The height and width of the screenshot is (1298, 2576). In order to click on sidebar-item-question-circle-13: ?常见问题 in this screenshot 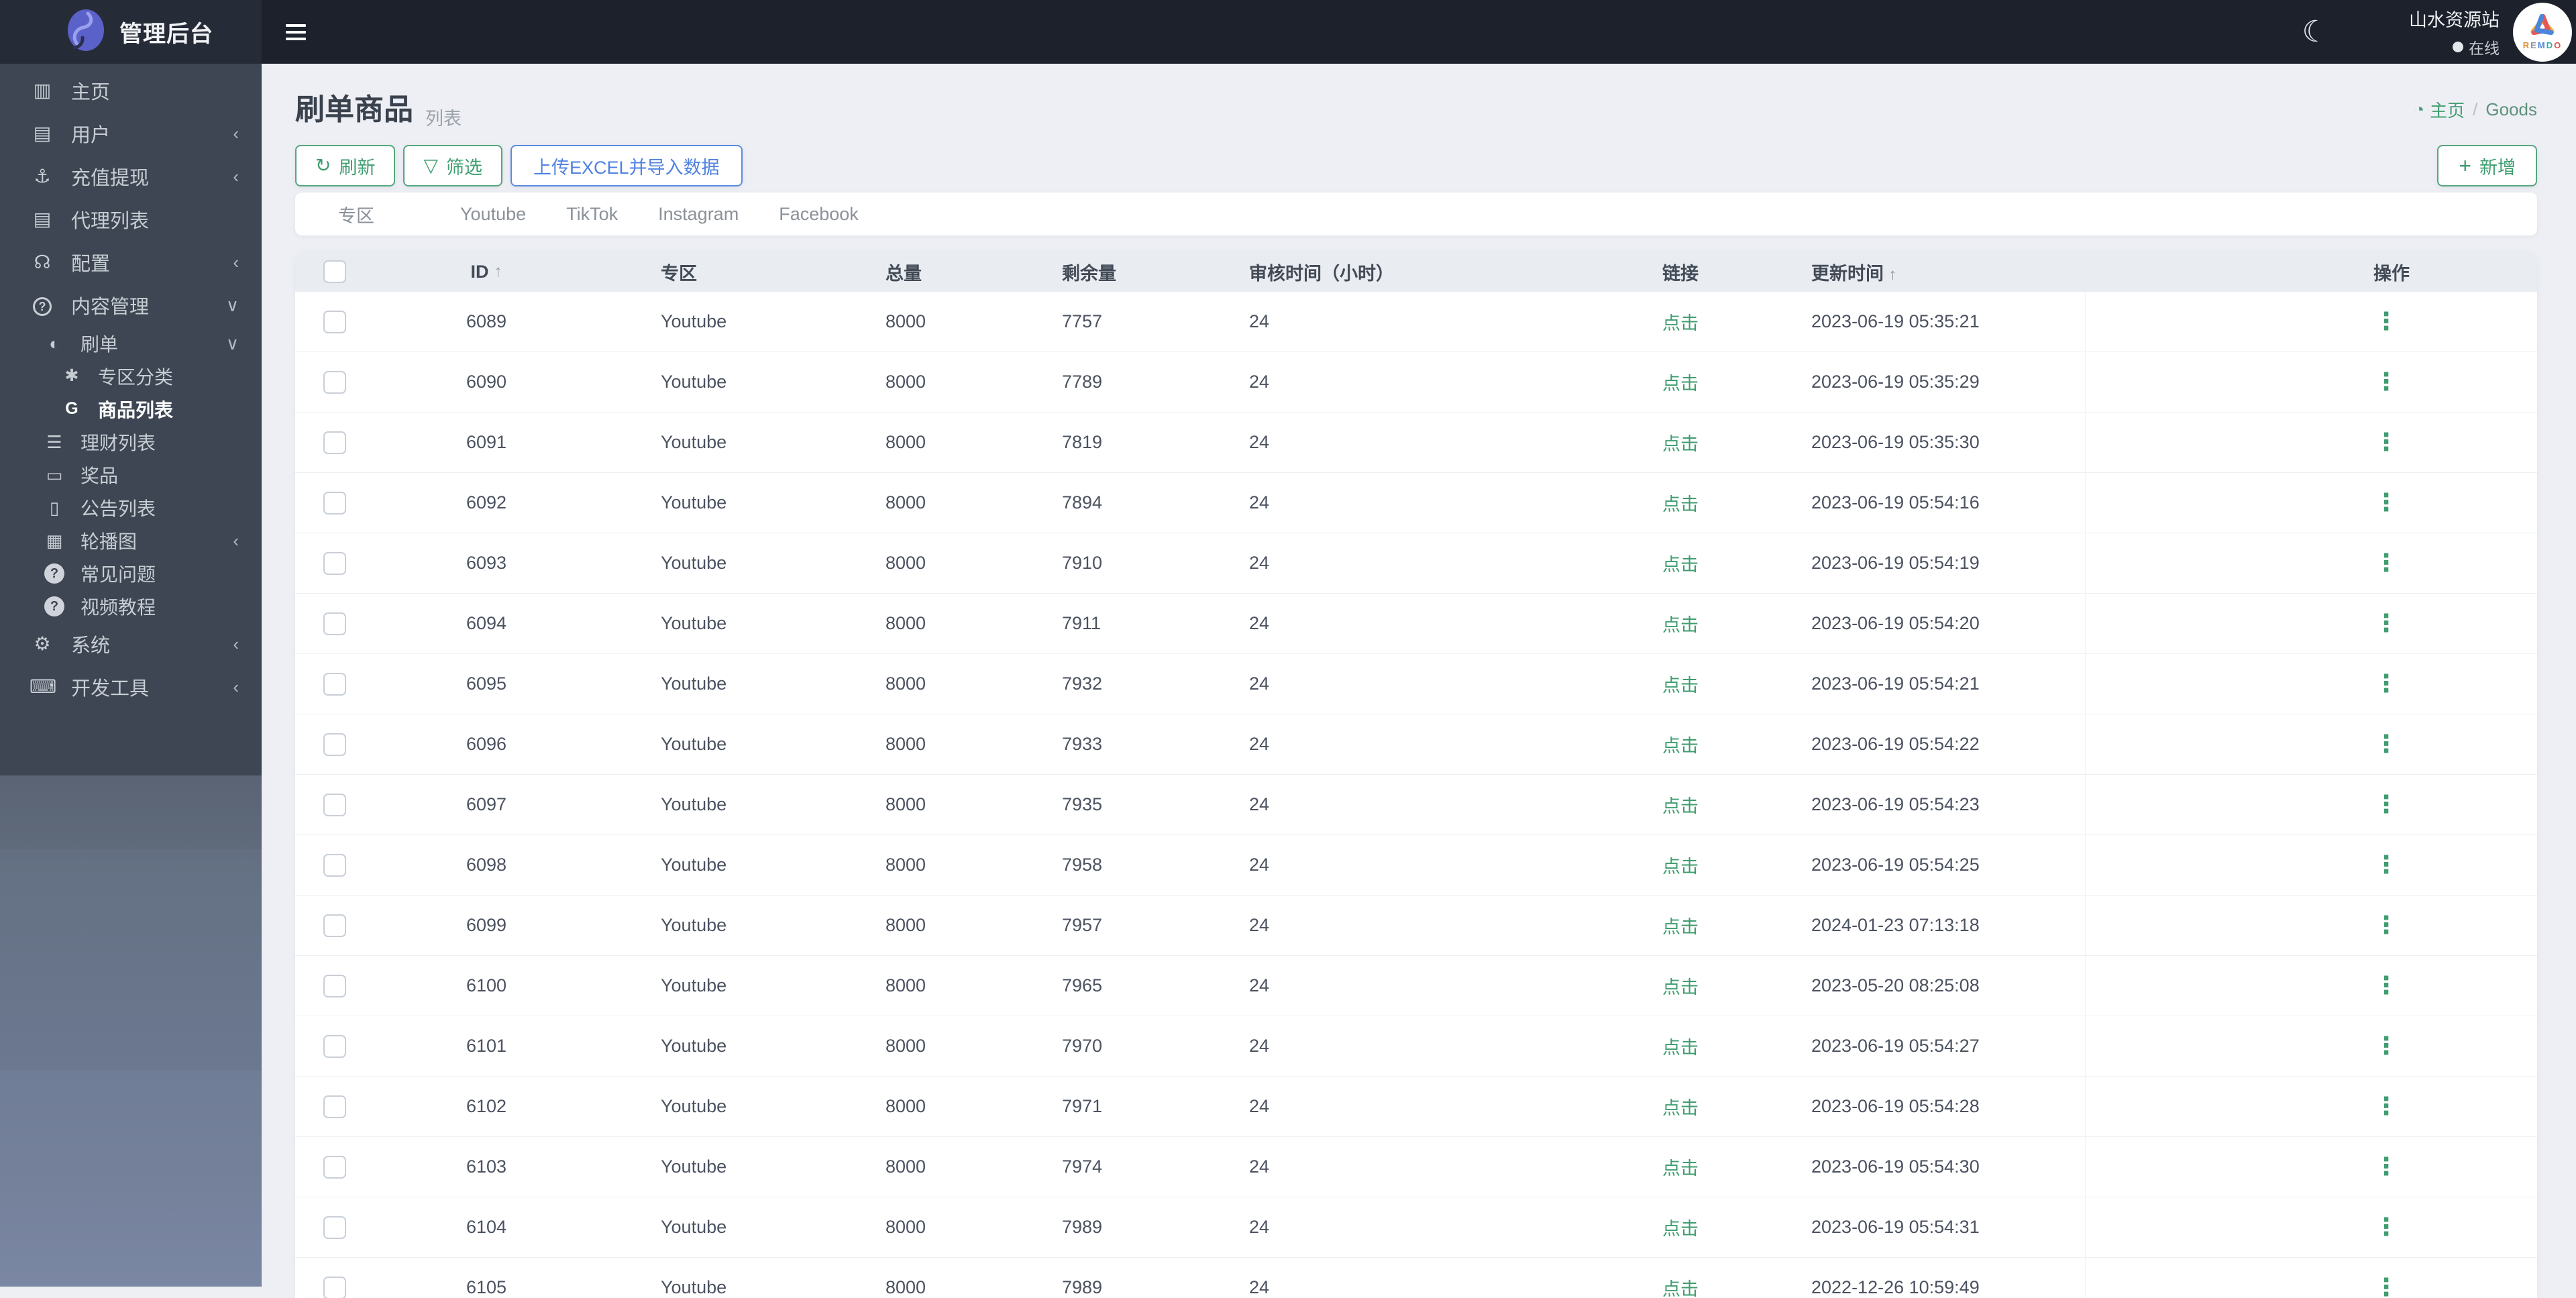, I will do `click(131, 573)`.